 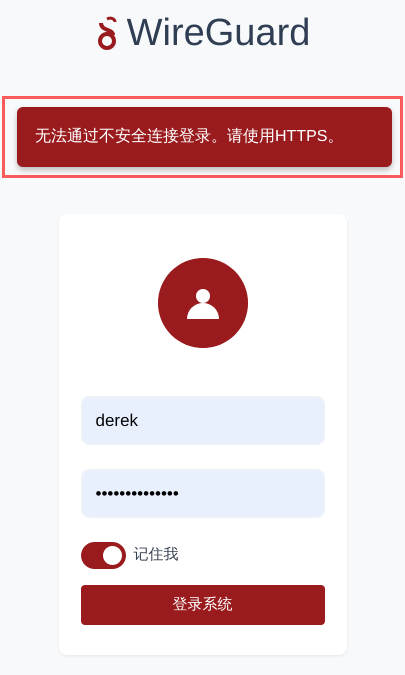 What do you see at coordinates (204, 137) in the screenshot?
I see `error-alert: 无法通过不安全连接登录。请使用HTTPS。` at bounding box center [204, 137].